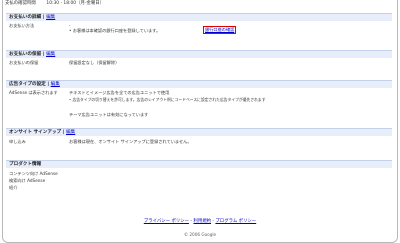 Image resolution: width=400 pixels, height=243 pixels. I want to click on onsite-signup-label: 申し込み, so click(17, 141).